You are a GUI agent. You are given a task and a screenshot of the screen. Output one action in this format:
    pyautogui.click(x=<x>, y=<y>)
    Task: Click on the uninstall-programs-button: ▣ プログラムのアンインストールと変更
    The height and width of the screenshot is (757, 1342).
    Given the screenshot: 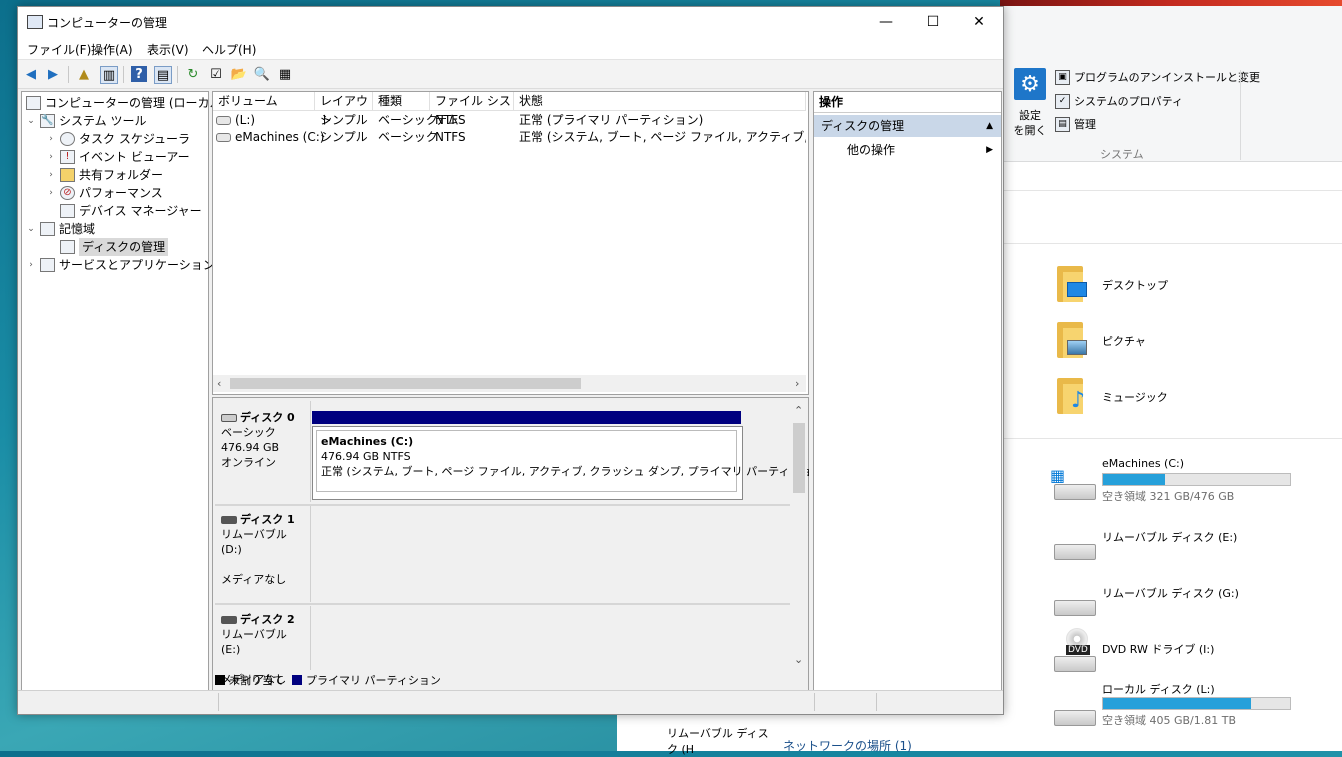 What is the action you would take?
    pyautogui.click(x=1157, y=77)
    